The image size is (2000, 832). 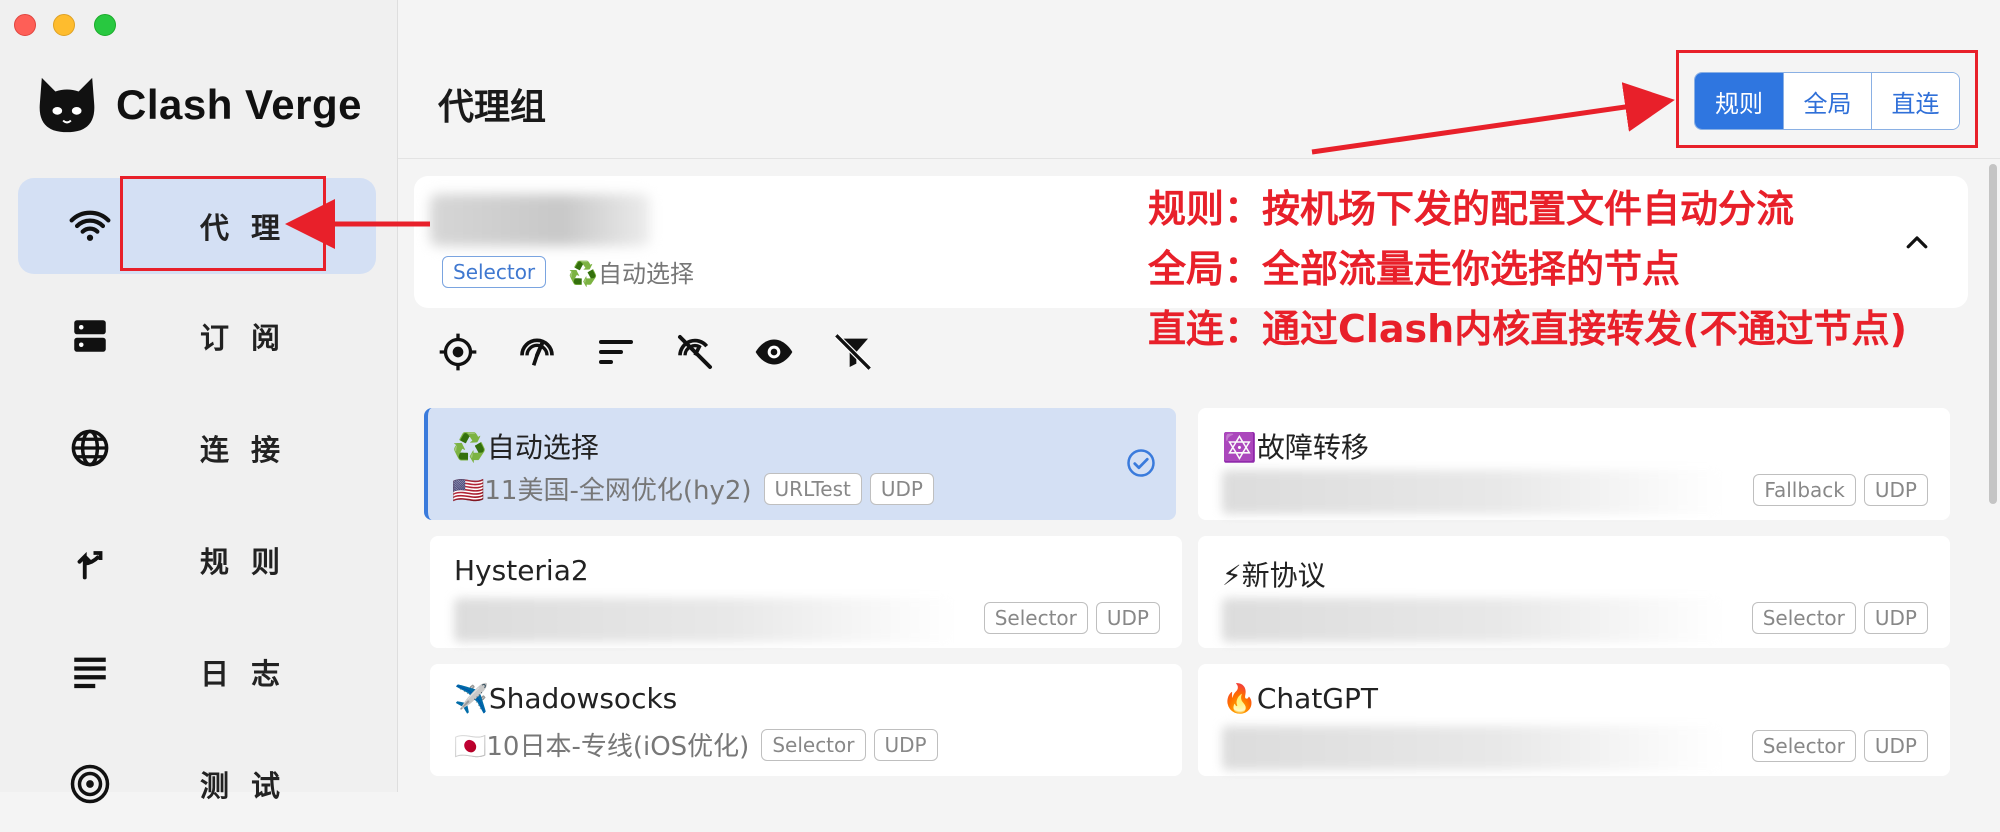 I want to click on proxy-current-name: 🇺🇸11美国-全网优化(hy2), so click(x=602, y=491).